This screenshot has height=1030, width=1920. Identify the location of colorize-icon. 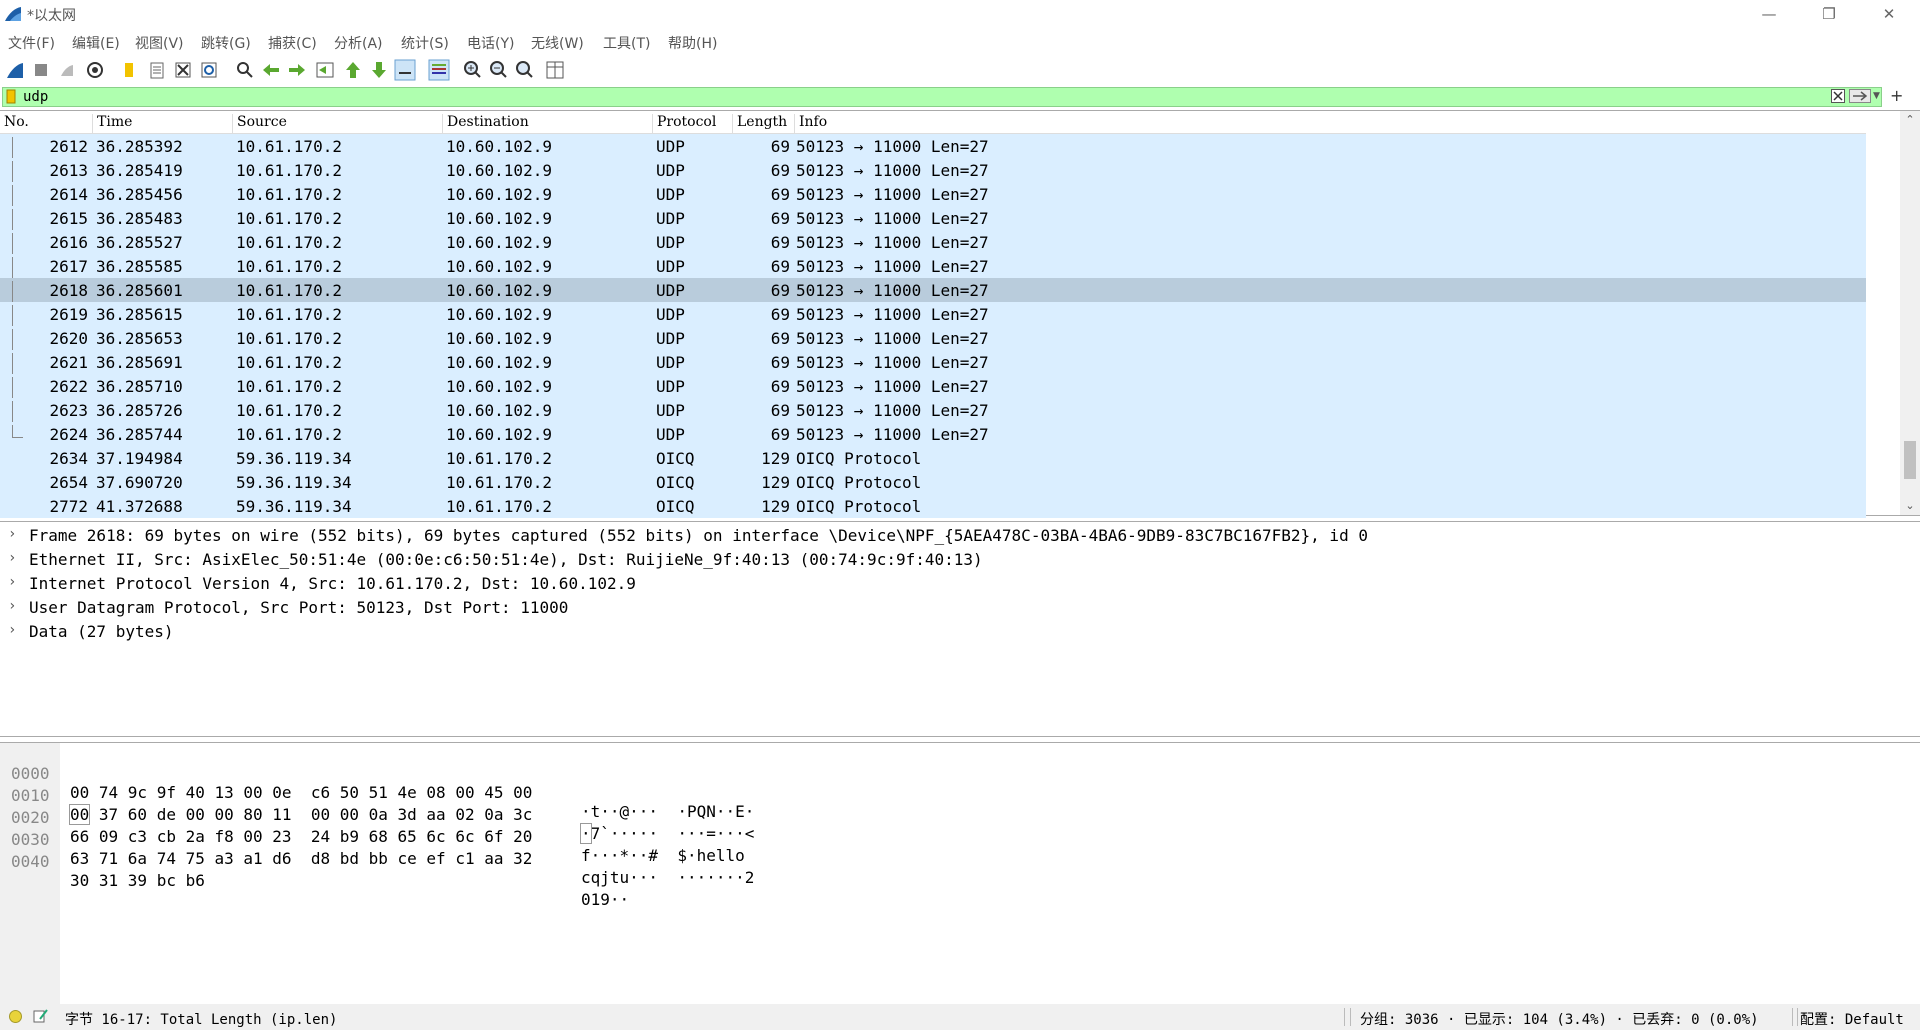
(439, 70).